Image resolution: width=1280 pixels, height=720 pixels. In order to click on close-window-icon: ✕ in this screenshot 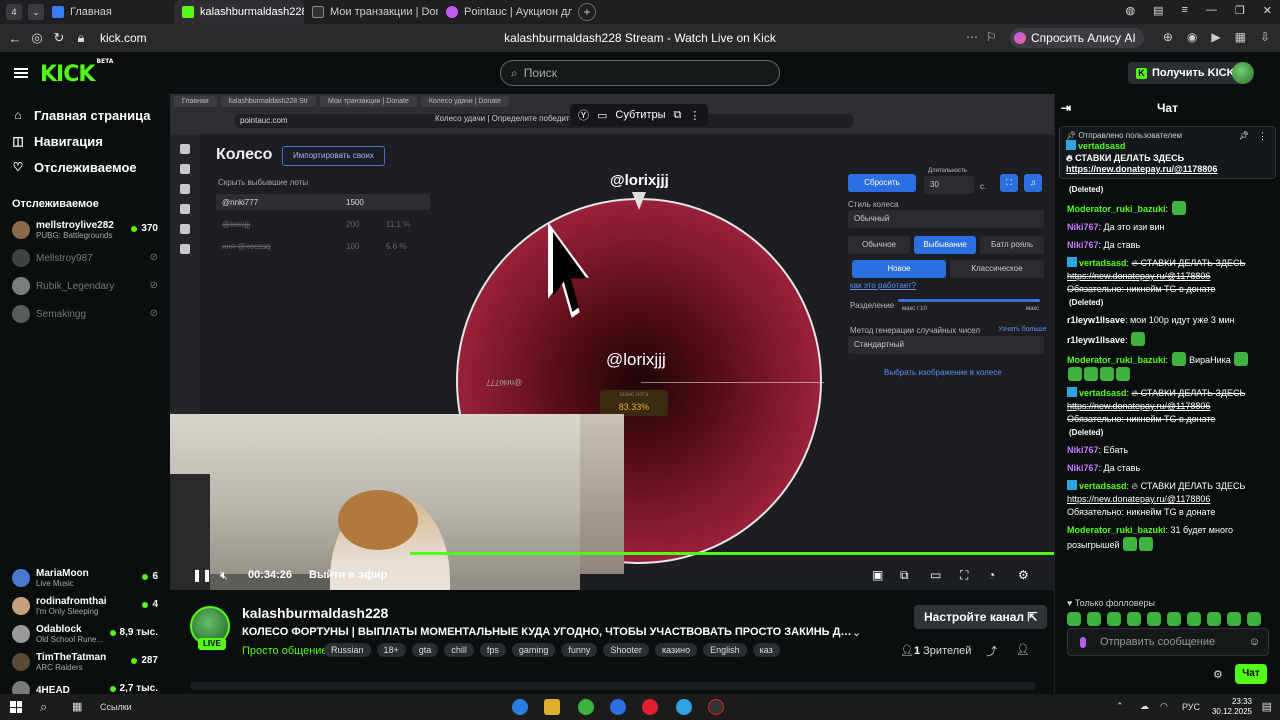, I will do `click(1267, 10)`.